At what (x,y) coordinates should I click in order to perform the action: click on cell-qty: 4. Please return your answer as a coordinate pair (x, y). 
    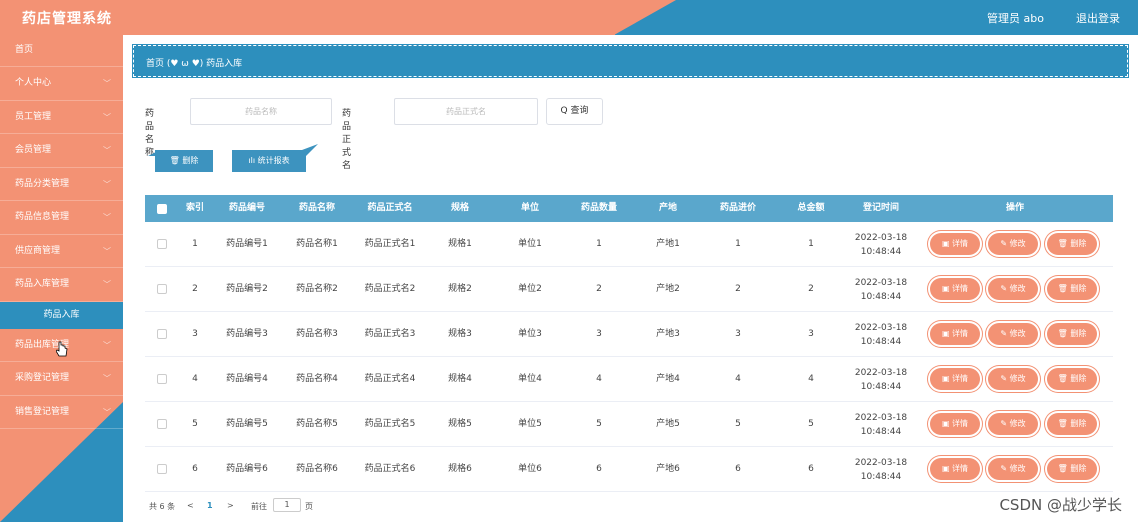
    Looking at the image, I should click on (599, 379).